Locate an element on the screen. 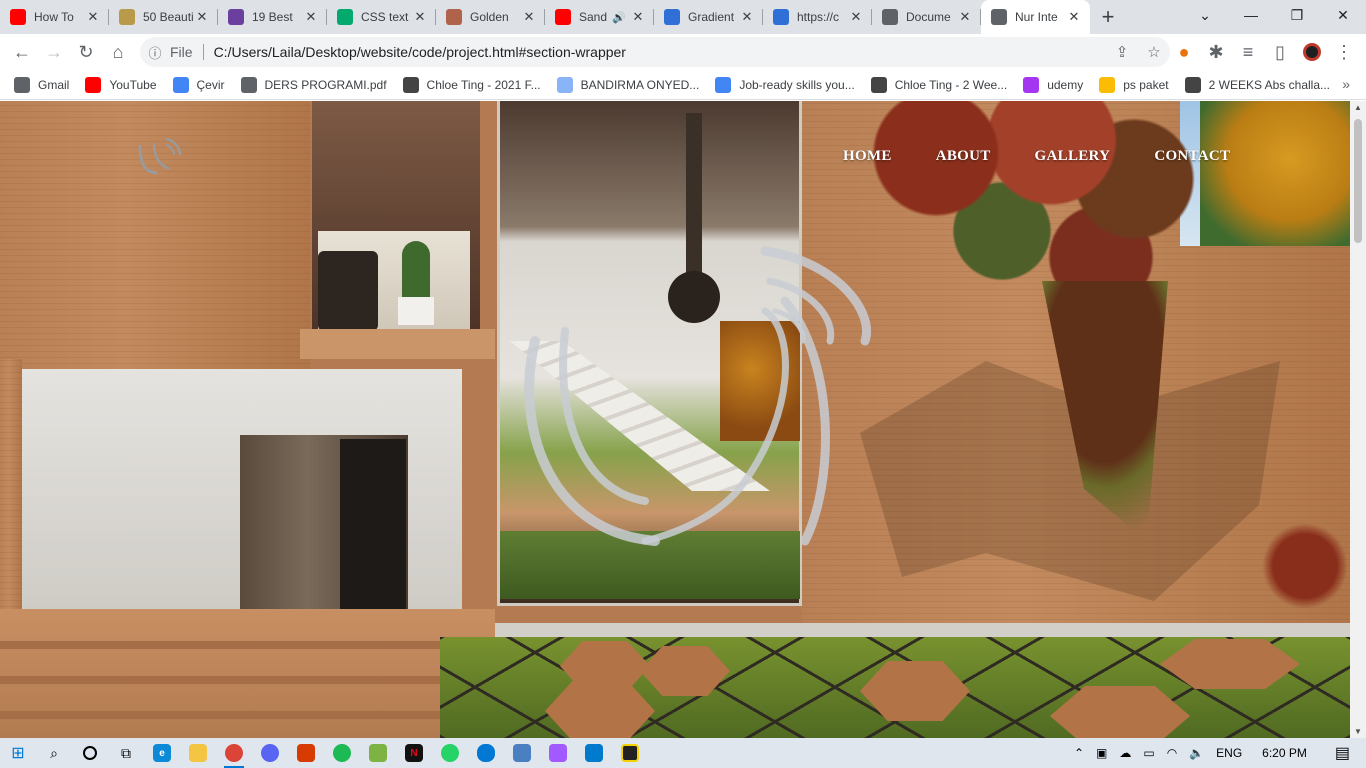 The width and height of the screenshot is (1366, 768). info-icon: ⓘ is located at coordinates (155, 52).